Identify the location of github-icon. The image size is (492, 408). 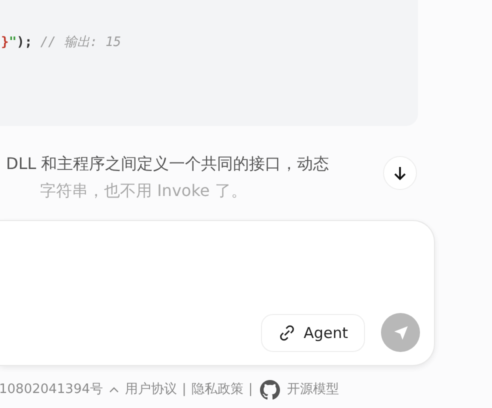
(270, 390).